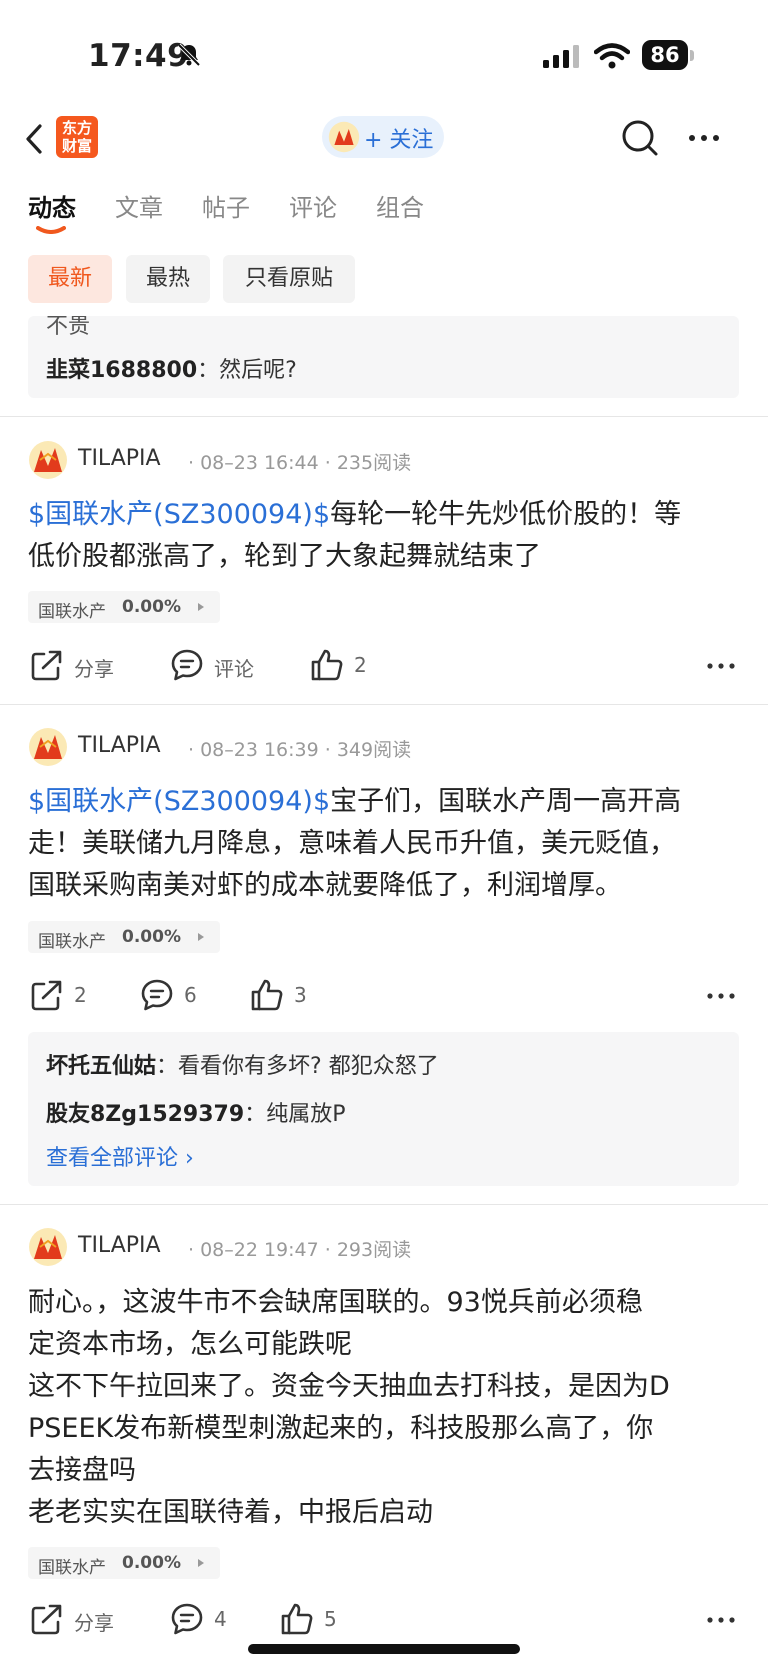 The width and height of the screenshot is (768, 1669). What do you see at coordinates (665, 55) in the screenshot?
I see `battery-level: 86` at bounding box center [665, 55].